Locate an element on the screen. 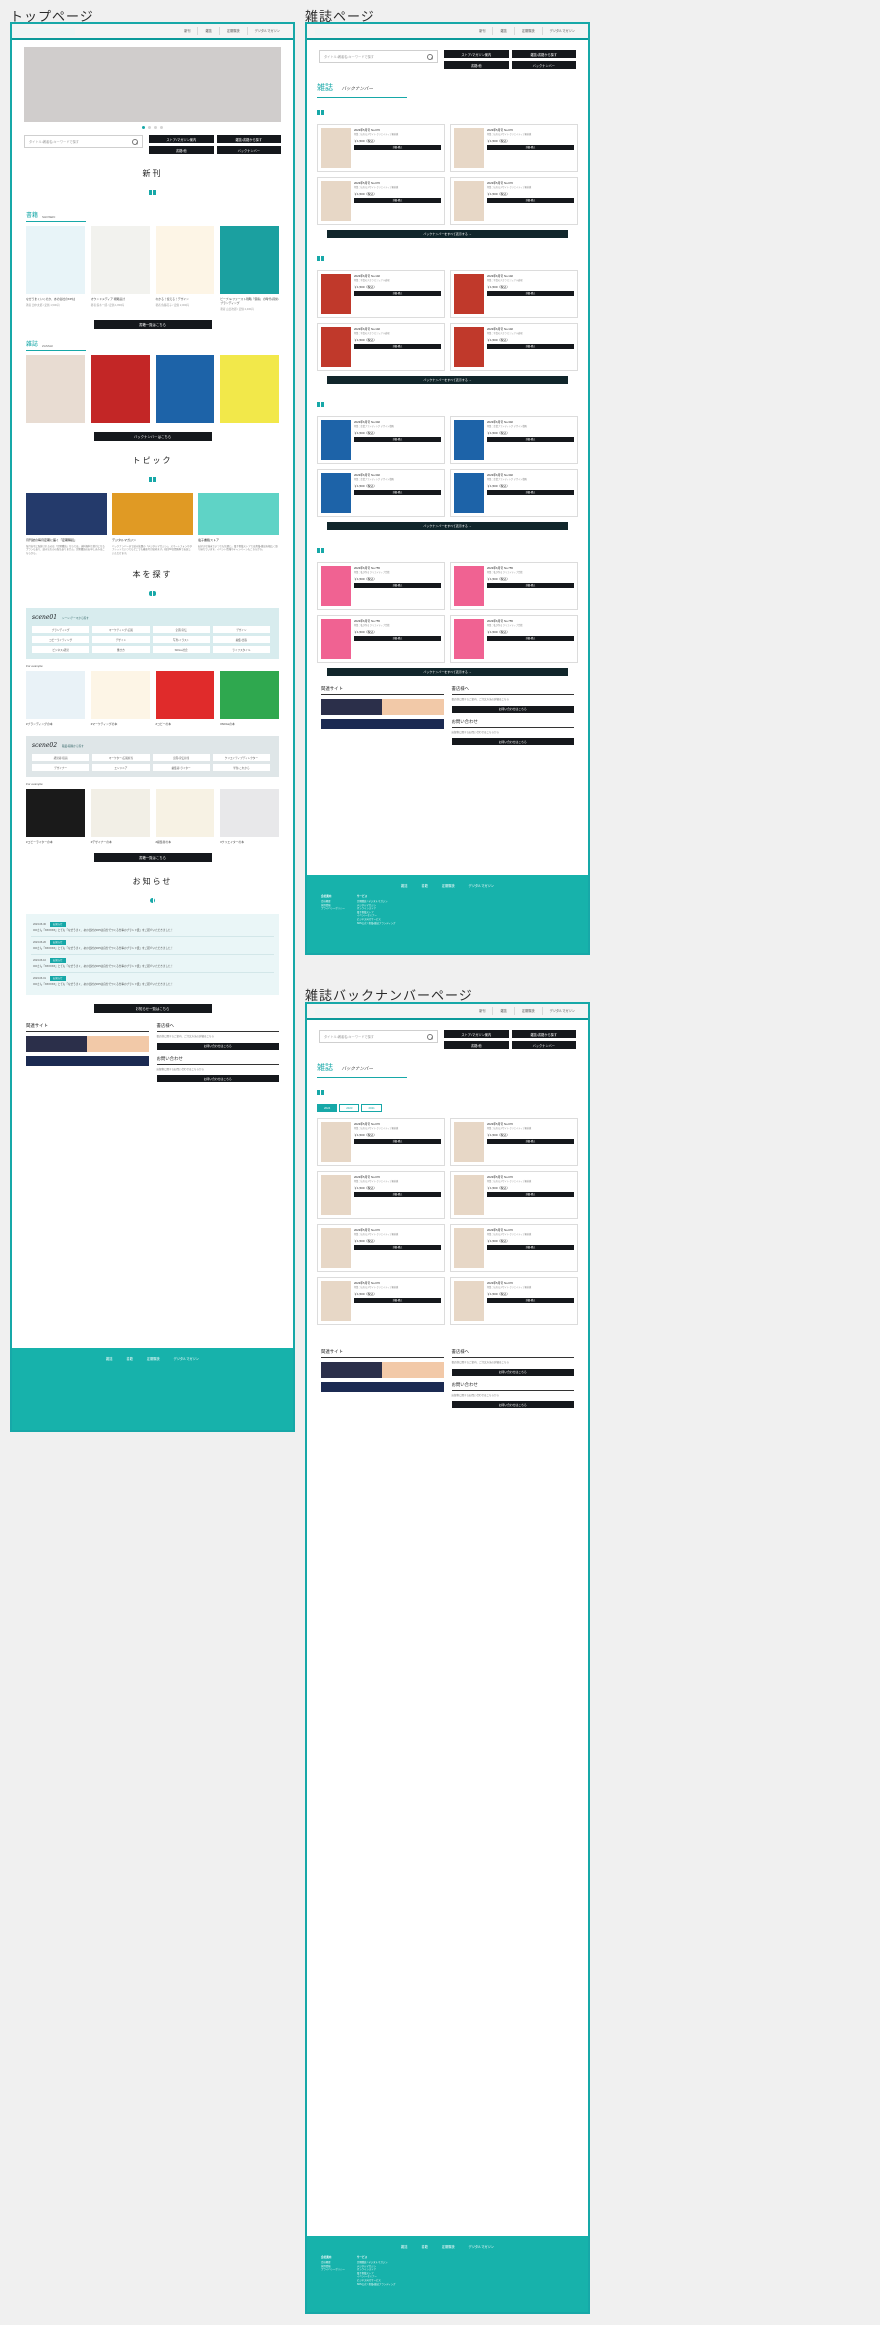 The height and width of the screenshot is (2325, 880). scene-chip: クリエイティブディレクター is located at coordinates (241, 758).